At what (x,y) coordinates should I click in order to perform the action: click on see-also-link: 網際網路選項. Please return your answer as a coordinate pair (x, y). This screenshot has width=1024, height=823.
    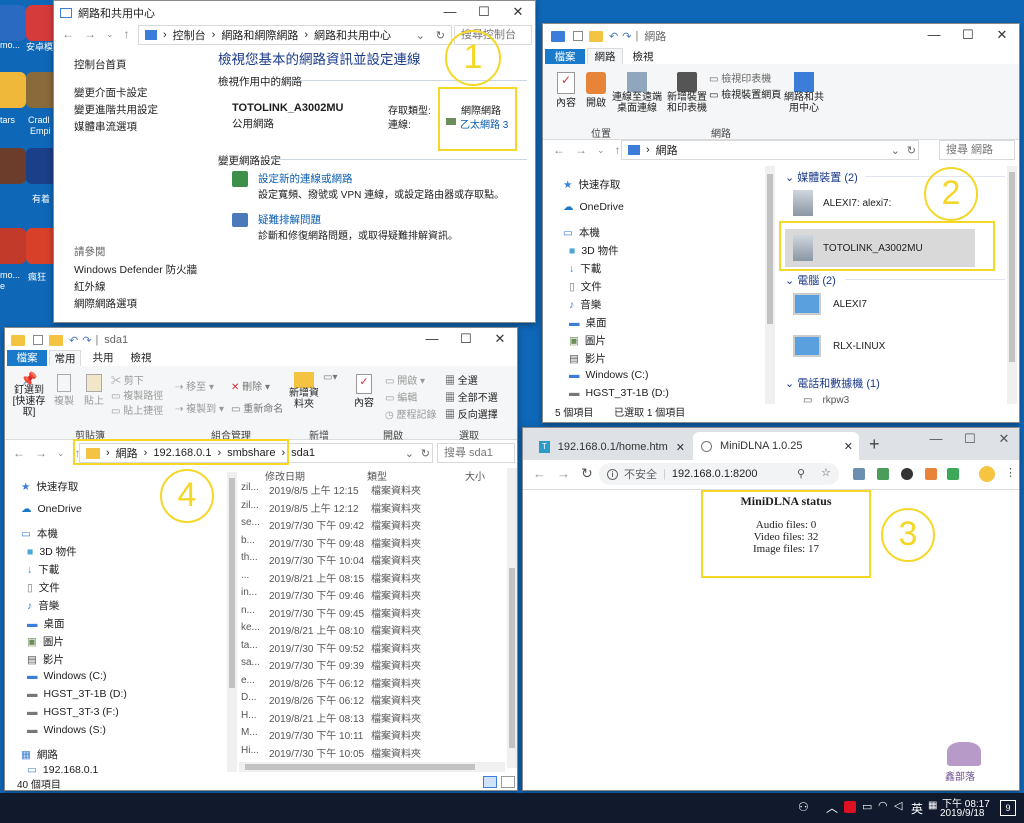
    Looking at the image, I should click on (105, 303).